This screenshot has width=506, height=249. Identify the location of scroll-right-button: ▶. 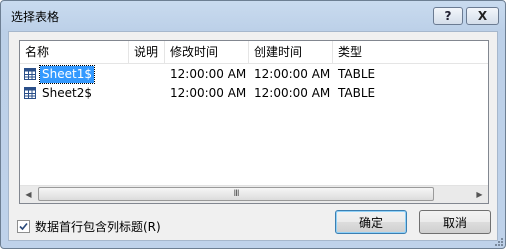
(479, 194).